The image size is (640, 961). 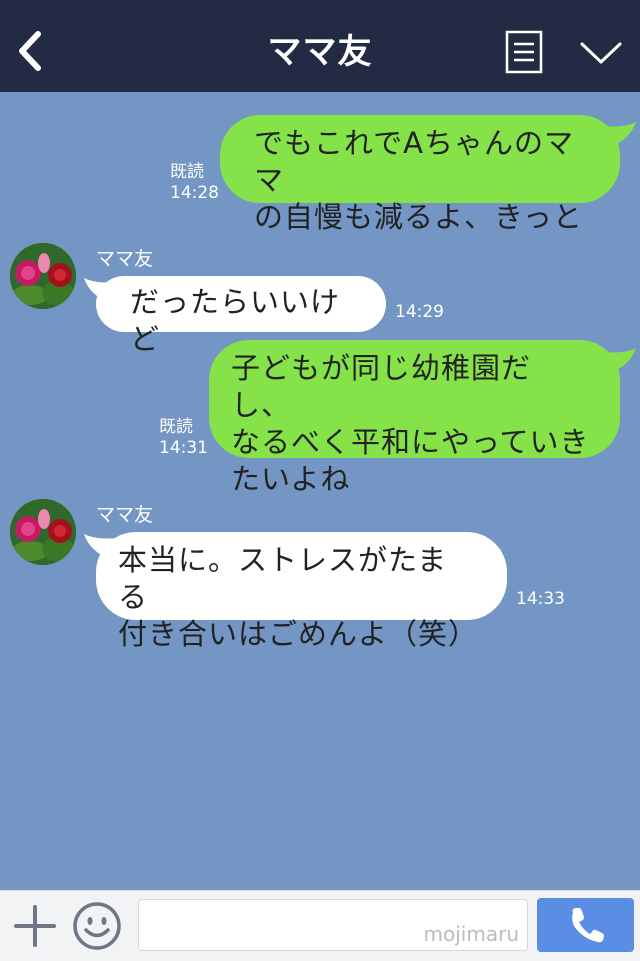 I want to click on message-line: 子どもが同じ幼稚園だし、, so click(x=381, y=386).